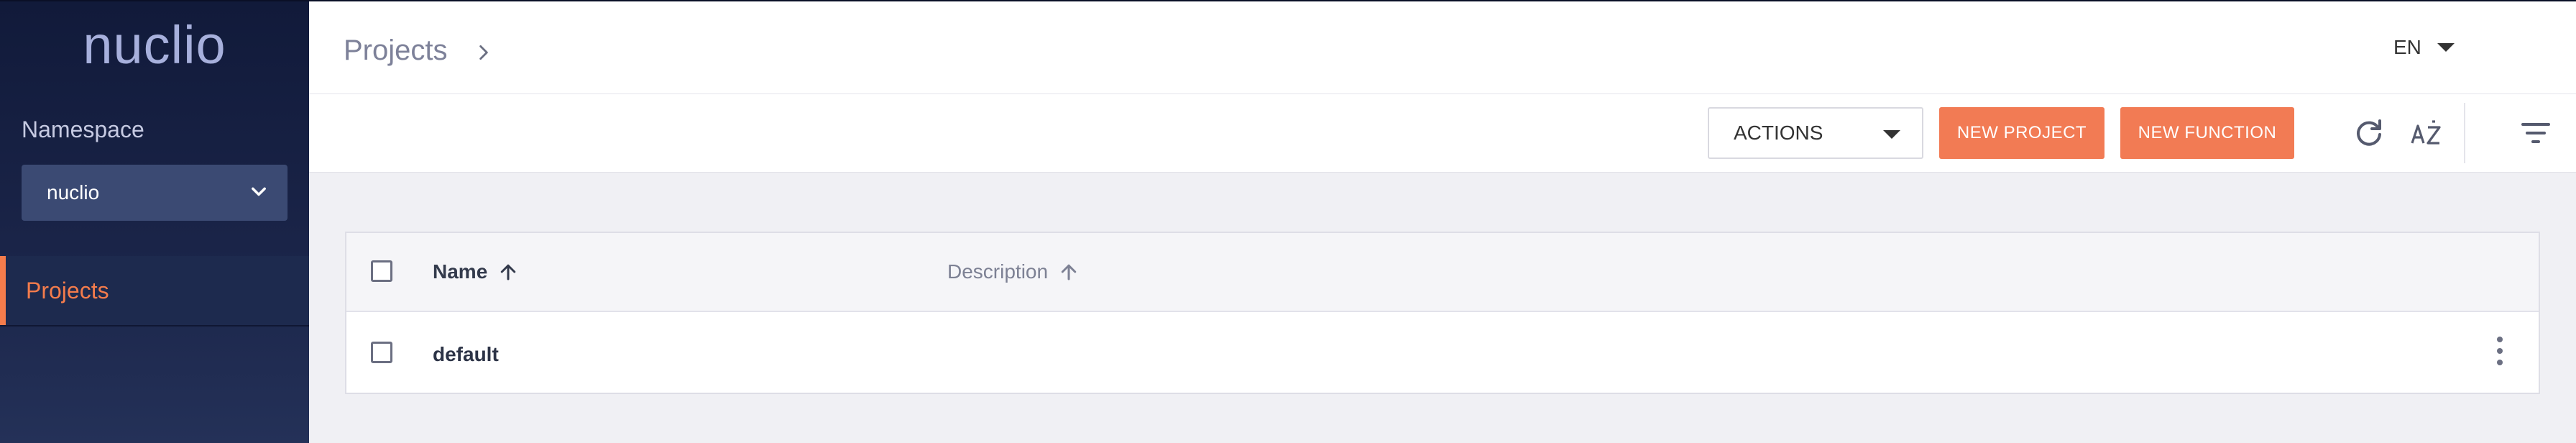 This screenshot has width=2576, height=443. What do you see at coordinates (2426, 133) in the screenshot?
I see `sort-az-icon` at bounding box center [2426, 133].